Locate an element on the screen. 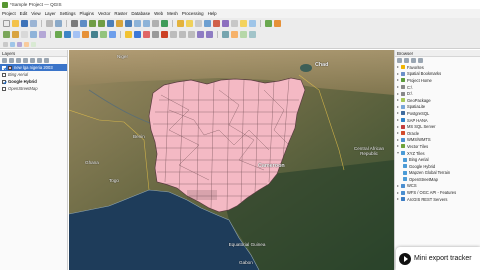 This screenshot has width=480, height=270. menu-database: Database is located at coordinates (140, 13).